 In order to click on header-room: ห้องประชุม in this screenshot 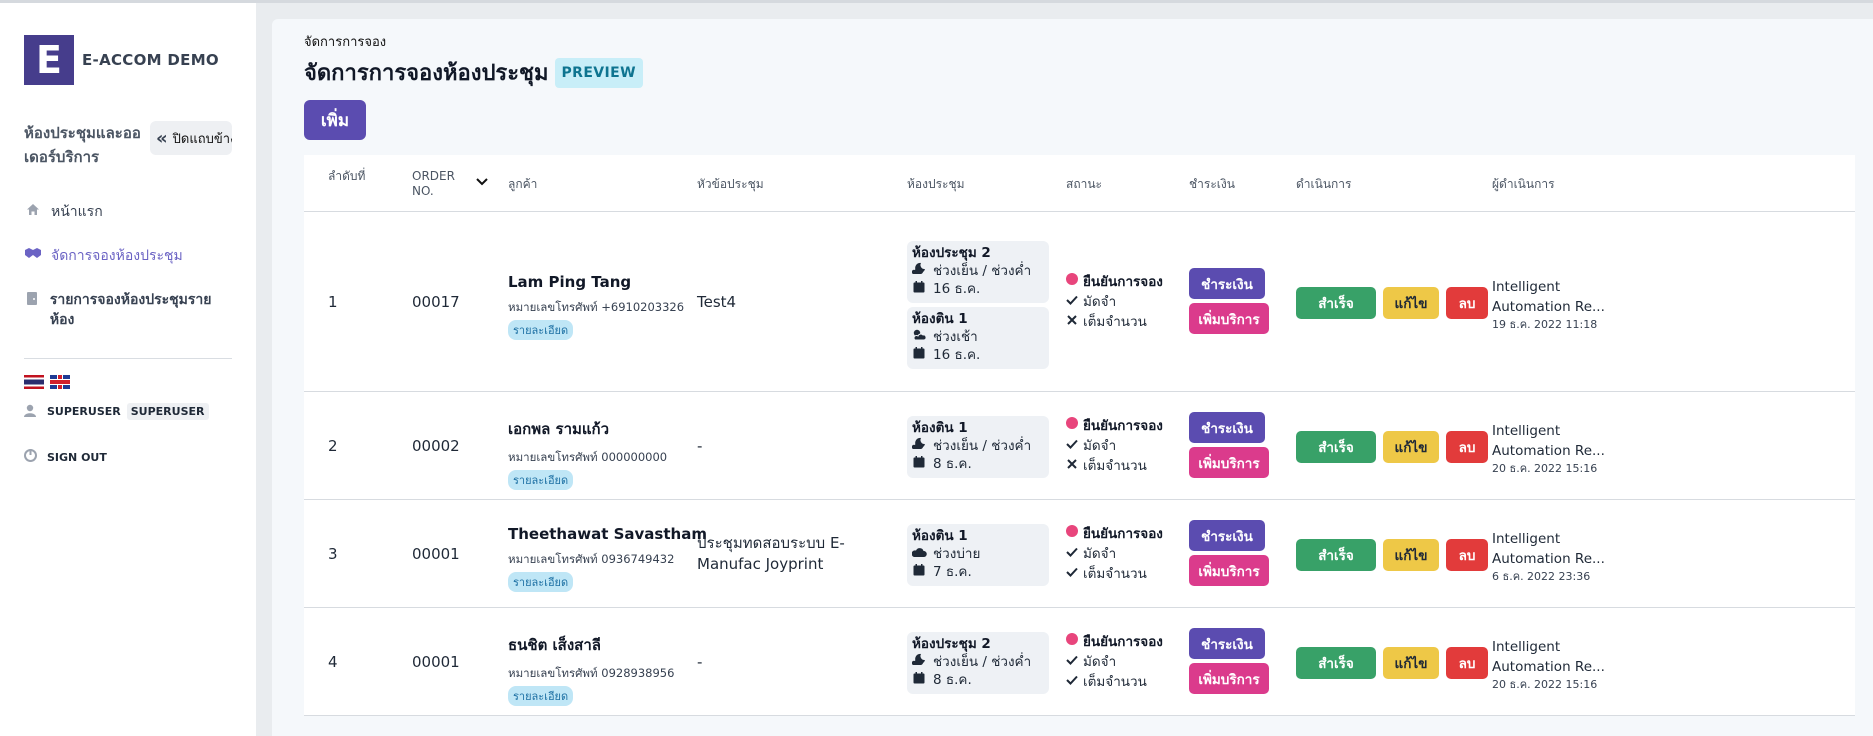, I will do `click(936, 184)`.